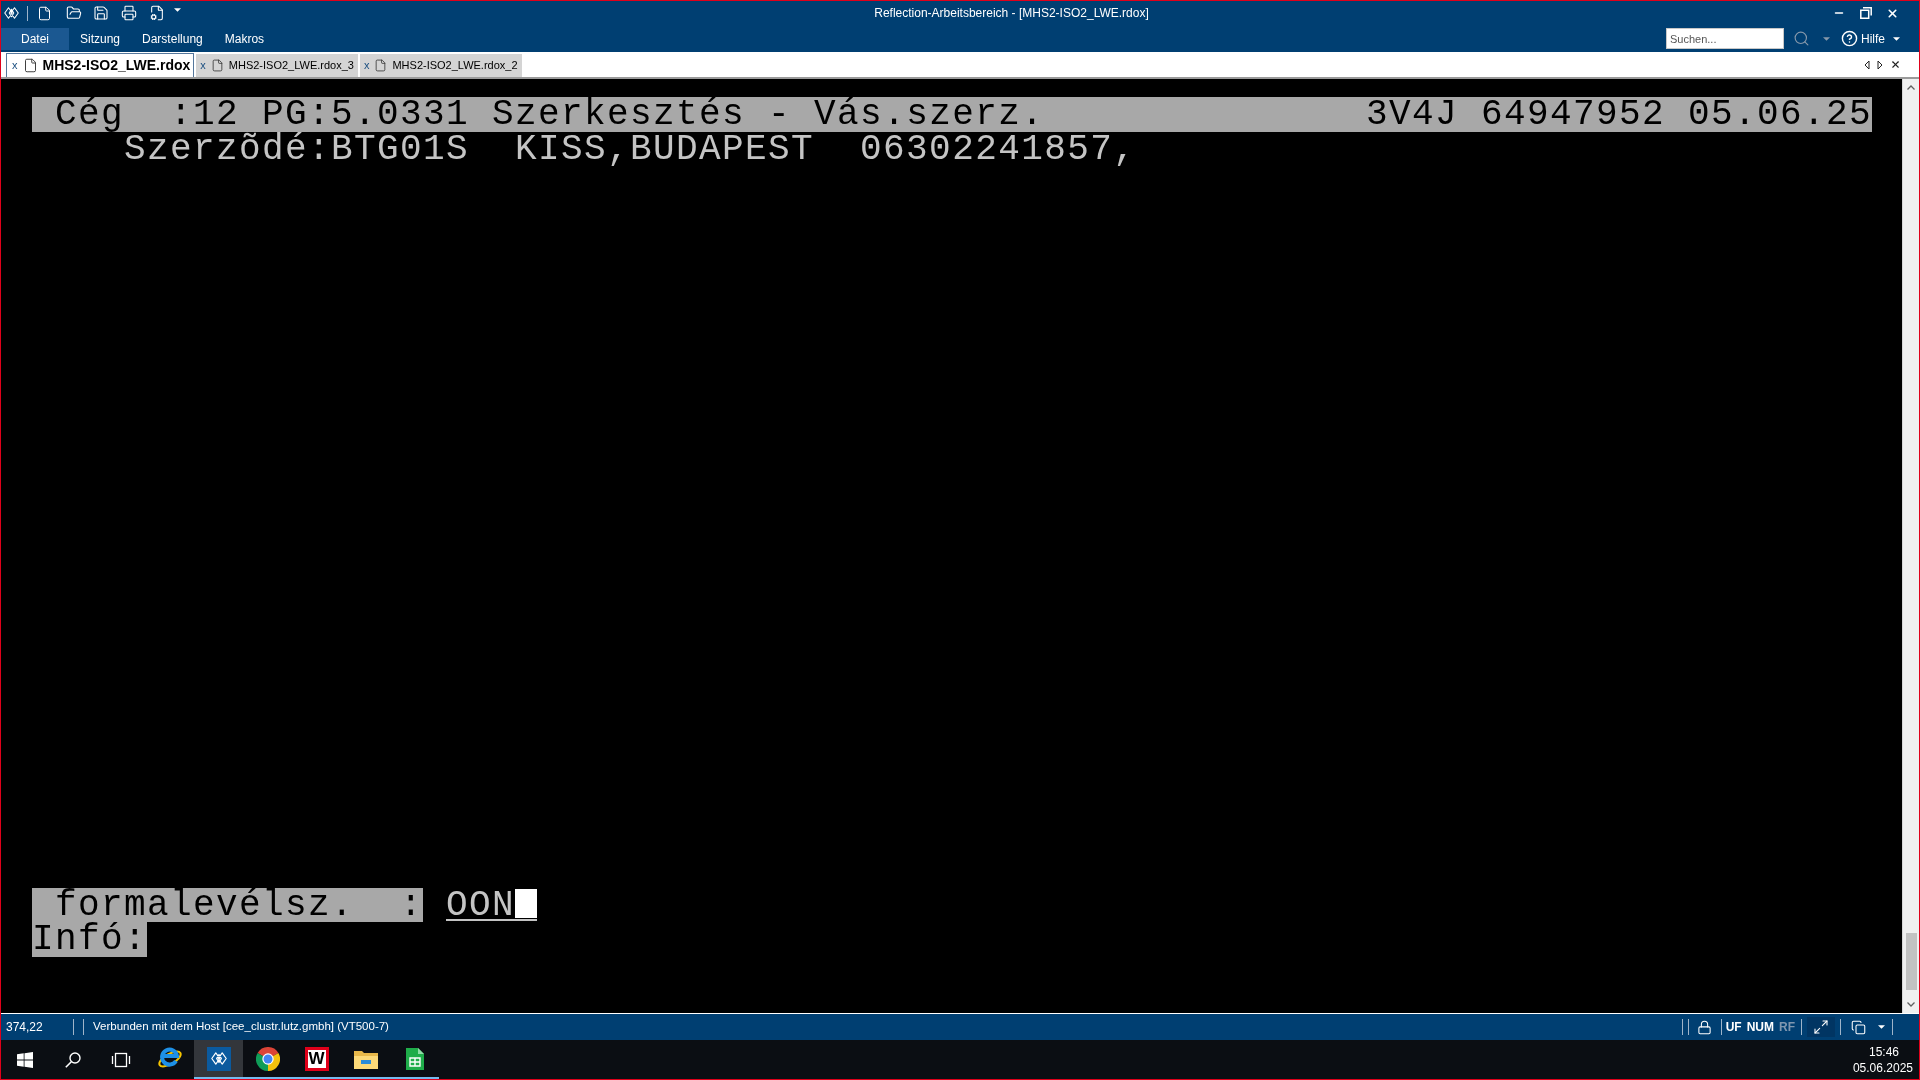  I want to click on scroll-up-icon, so click(1911, 87).